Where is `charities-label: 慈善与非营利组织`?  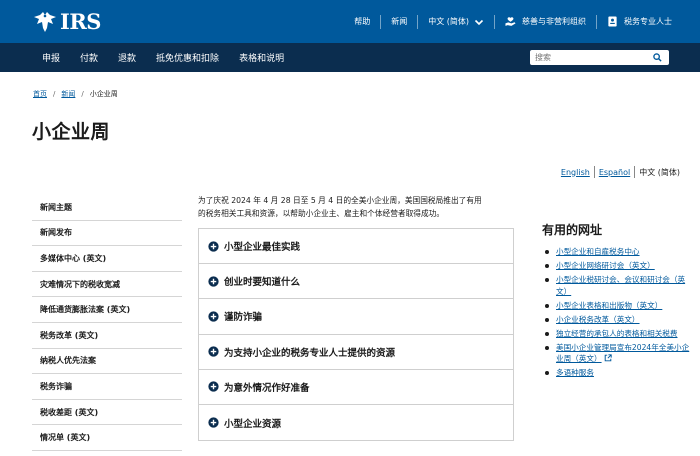
charities-label: 慈善与非营利组织 is located at coordinates (554, 21).